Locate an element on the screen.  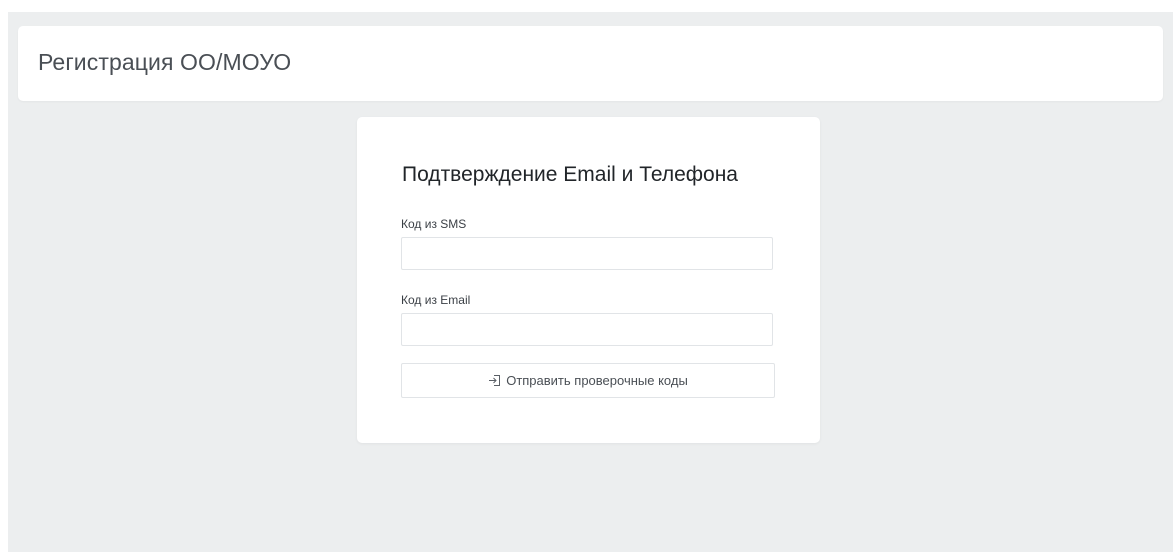
sign-in-icon is located at coordinates (494, 380).